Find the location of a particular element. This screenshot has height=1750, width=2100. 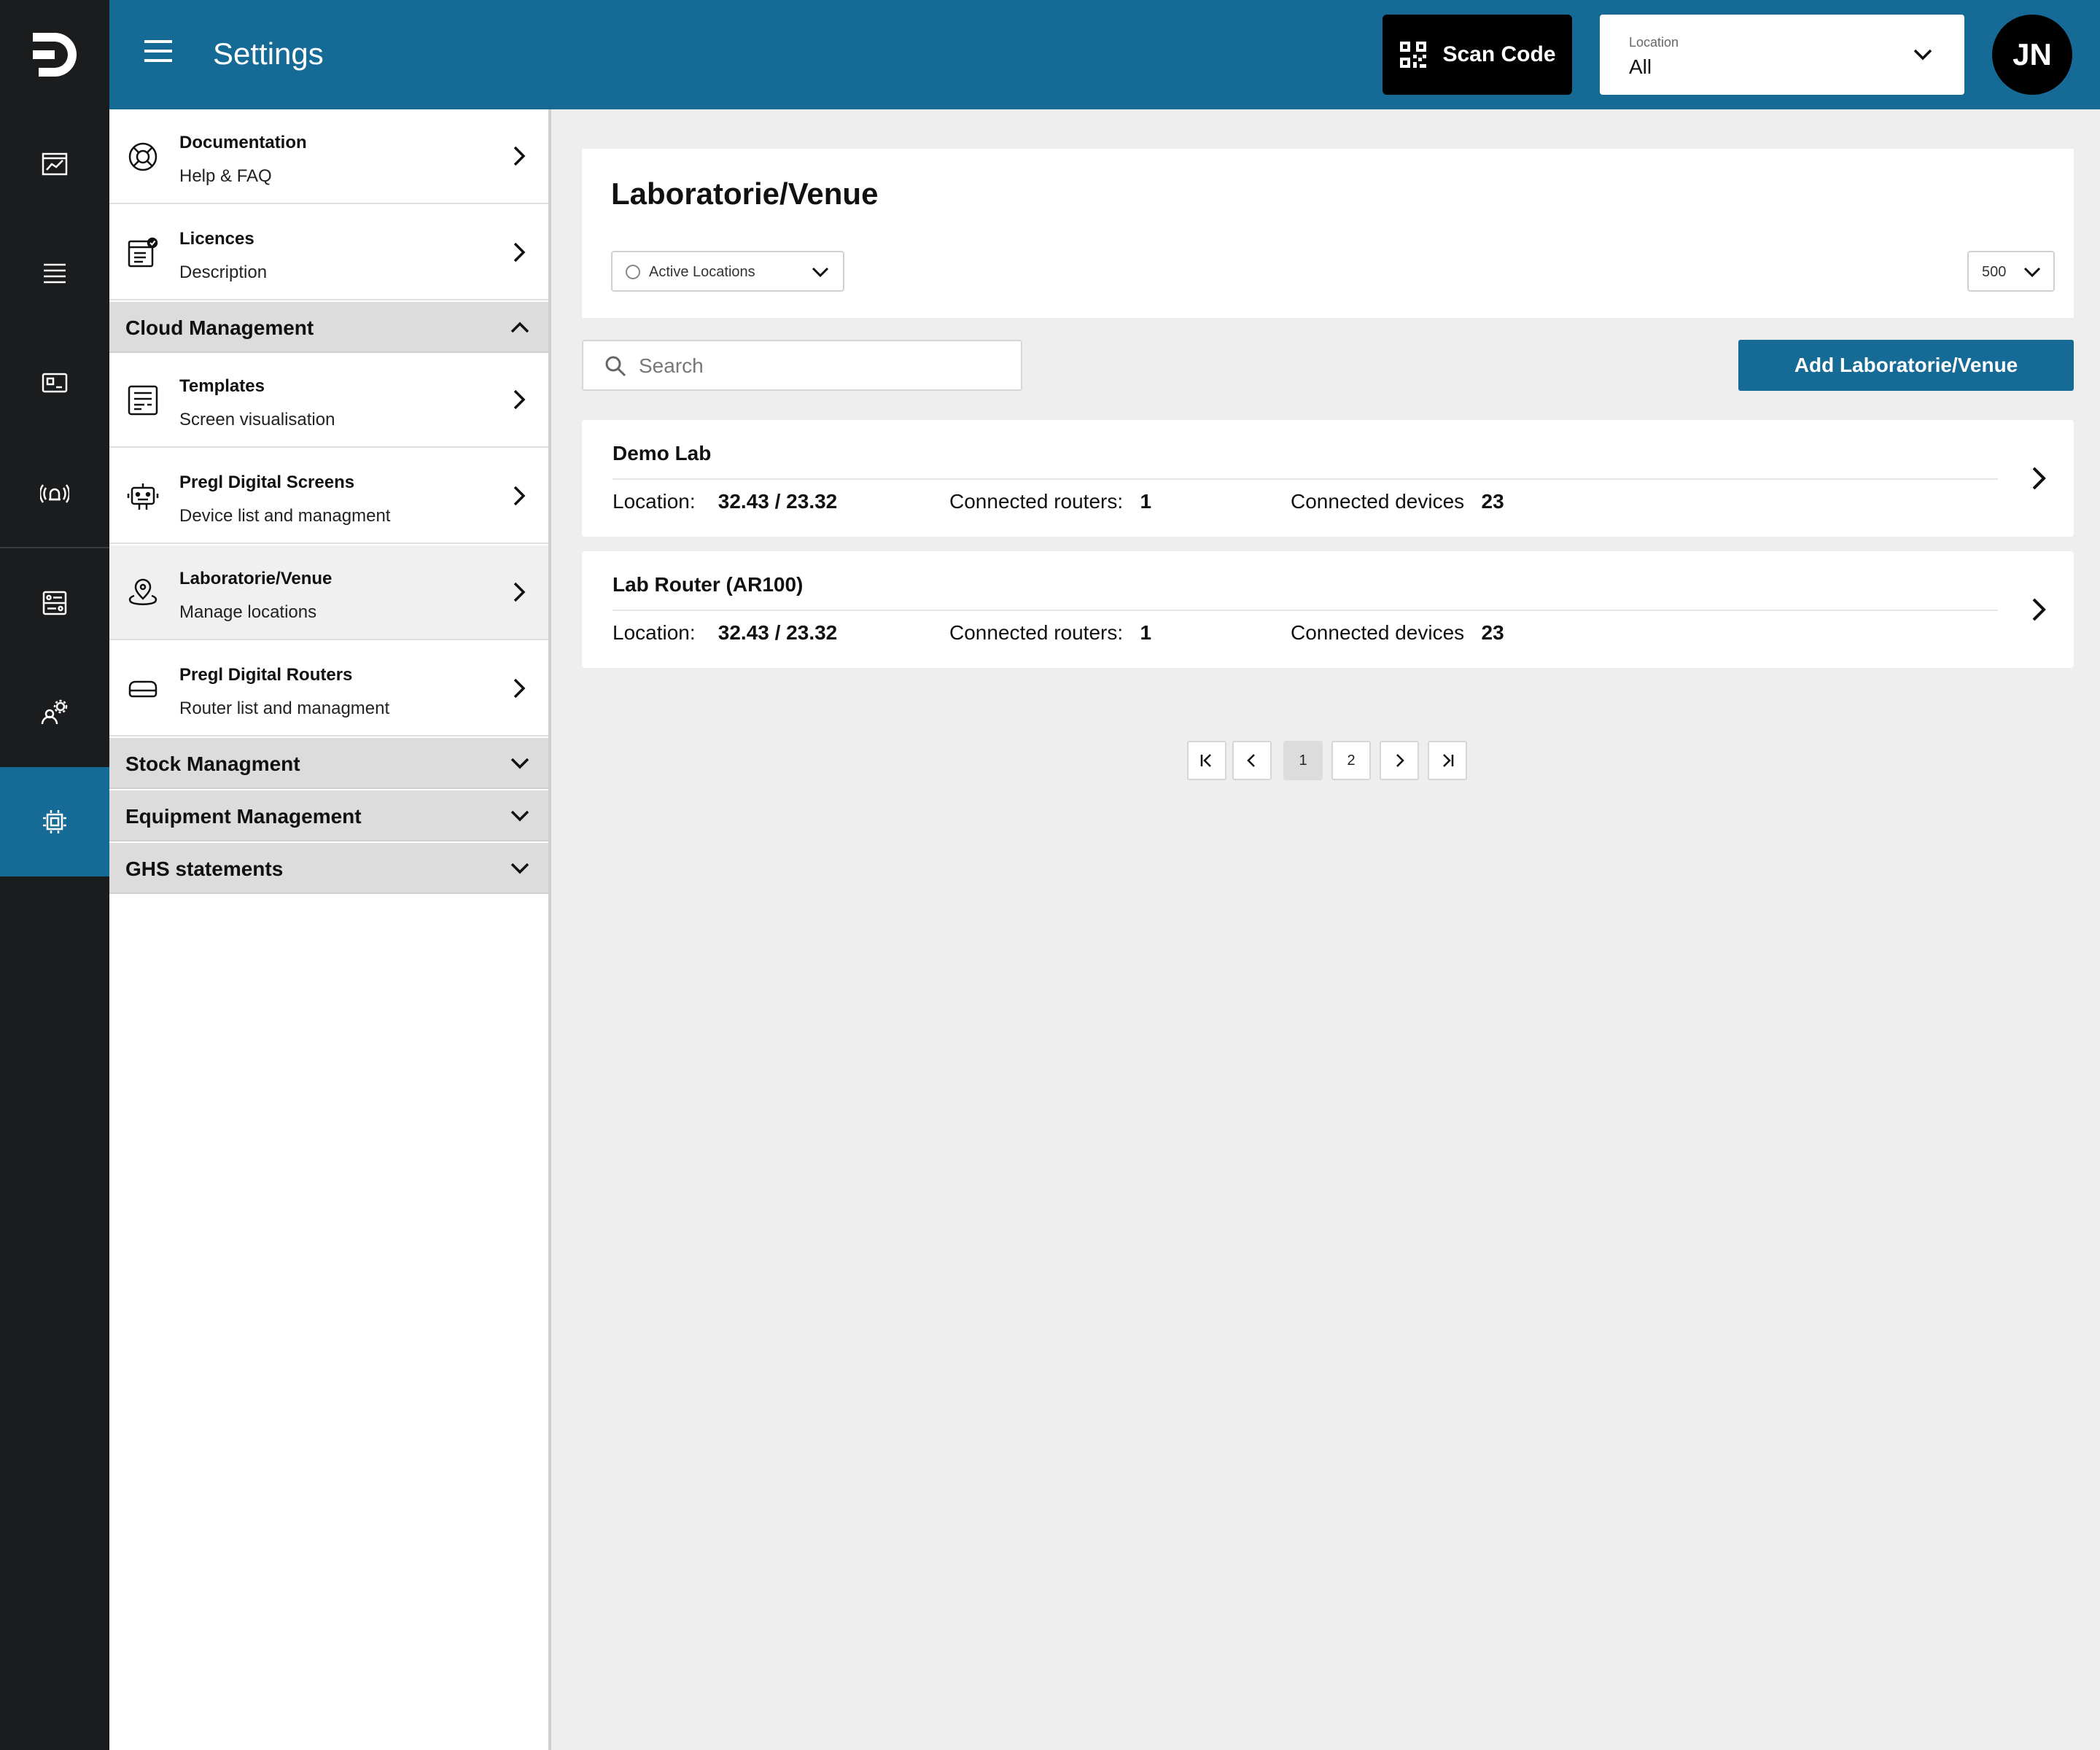

chip-icon is located at coordinates (54, 821).